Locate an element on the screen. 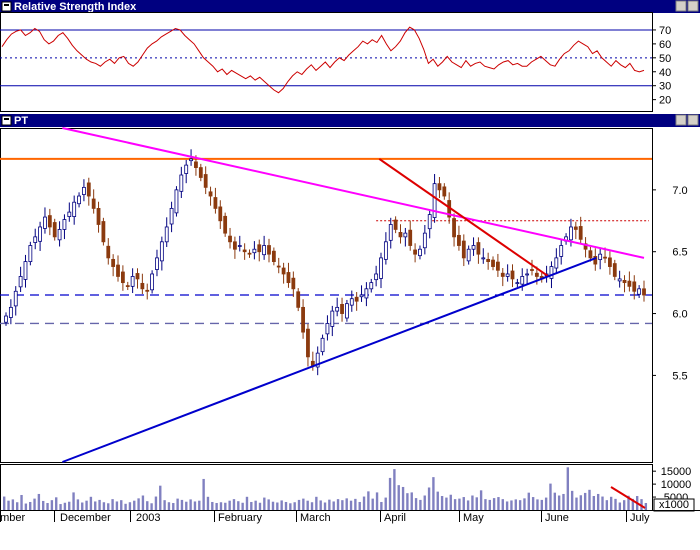 This screenshot has height=550, width=700. price-tick-label: 7.0 is located at coordinates (679, 191).